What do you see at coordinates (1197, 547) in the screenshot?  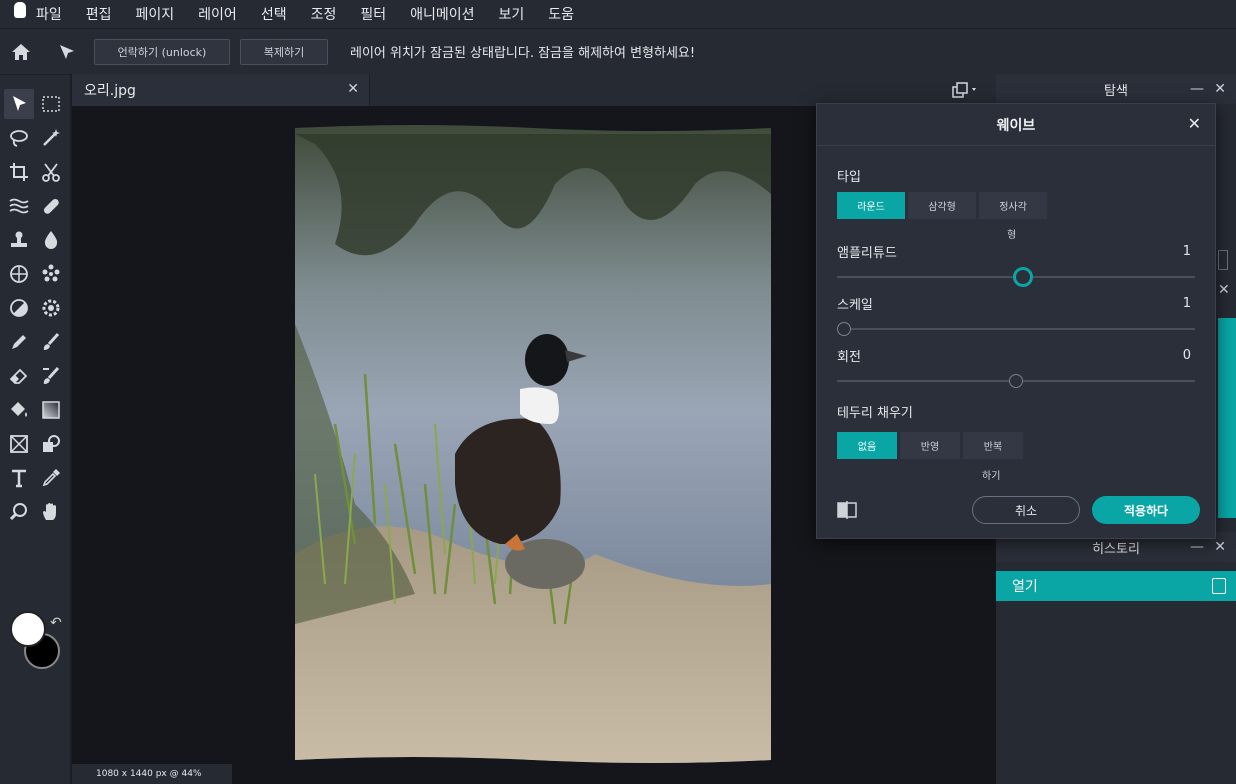 I see `minimize-history-icon: —` at bounding box center [1197, 547].